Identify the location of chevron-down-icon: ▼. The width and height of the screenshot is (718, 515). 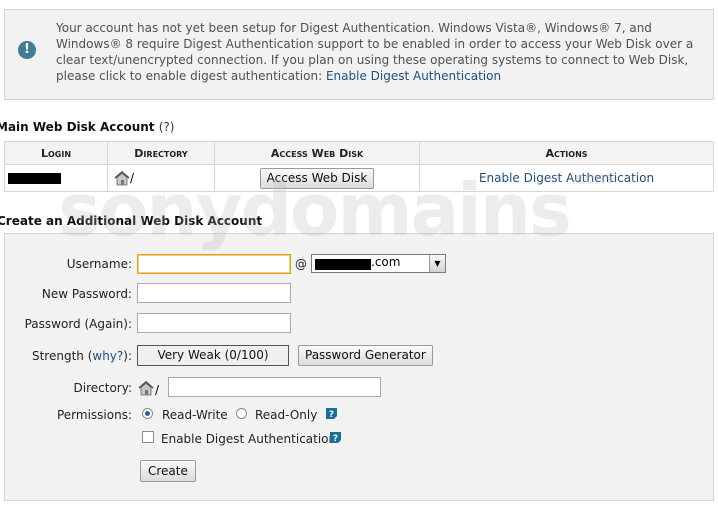
(437, 263).